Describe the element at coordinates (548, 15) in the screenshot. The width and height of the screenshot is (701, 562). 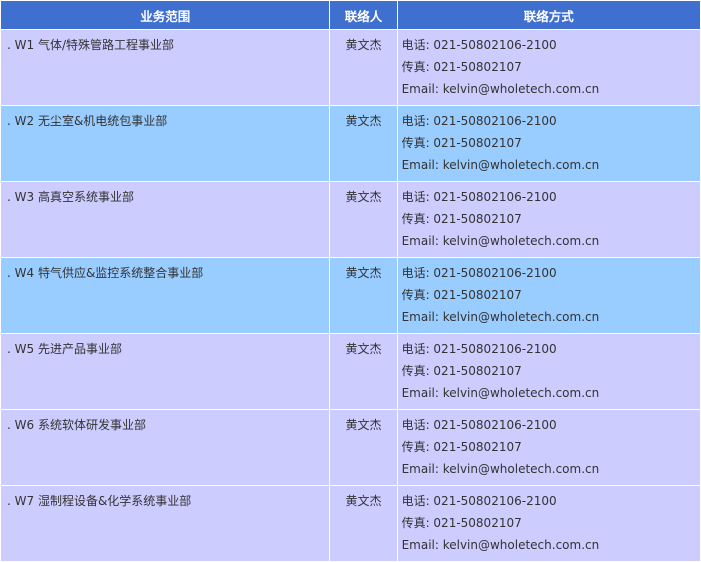
I see `header-contact: 联络方式` at that location.